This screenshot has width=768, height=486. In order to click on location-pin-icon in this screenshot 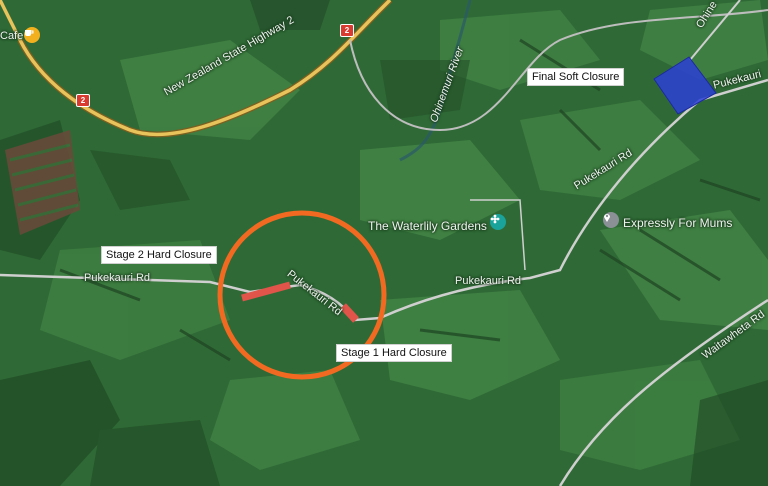, I will do `click(611, 220)`.